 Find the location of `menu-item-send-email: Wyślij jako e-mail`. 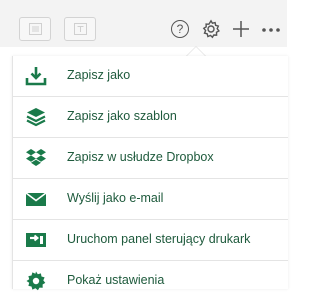

menu-item-send-email: Wyślij jako e-mail is located at coordinates (150, 199).